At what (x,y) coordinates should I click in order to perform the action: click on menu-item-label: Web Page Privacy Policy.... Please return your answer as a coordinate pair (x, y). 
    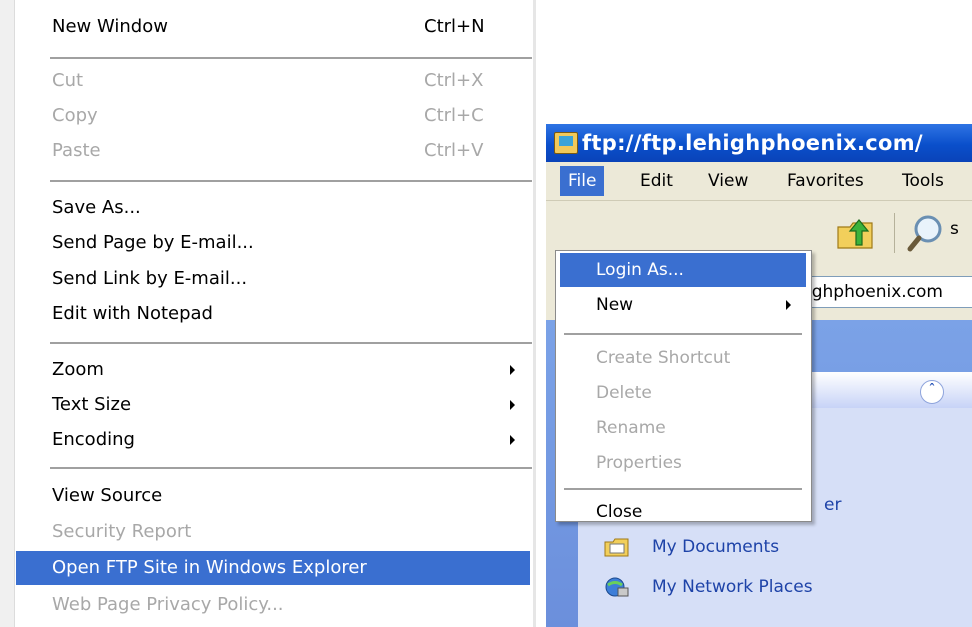
    Looking at the image, I should click on (168, 604).